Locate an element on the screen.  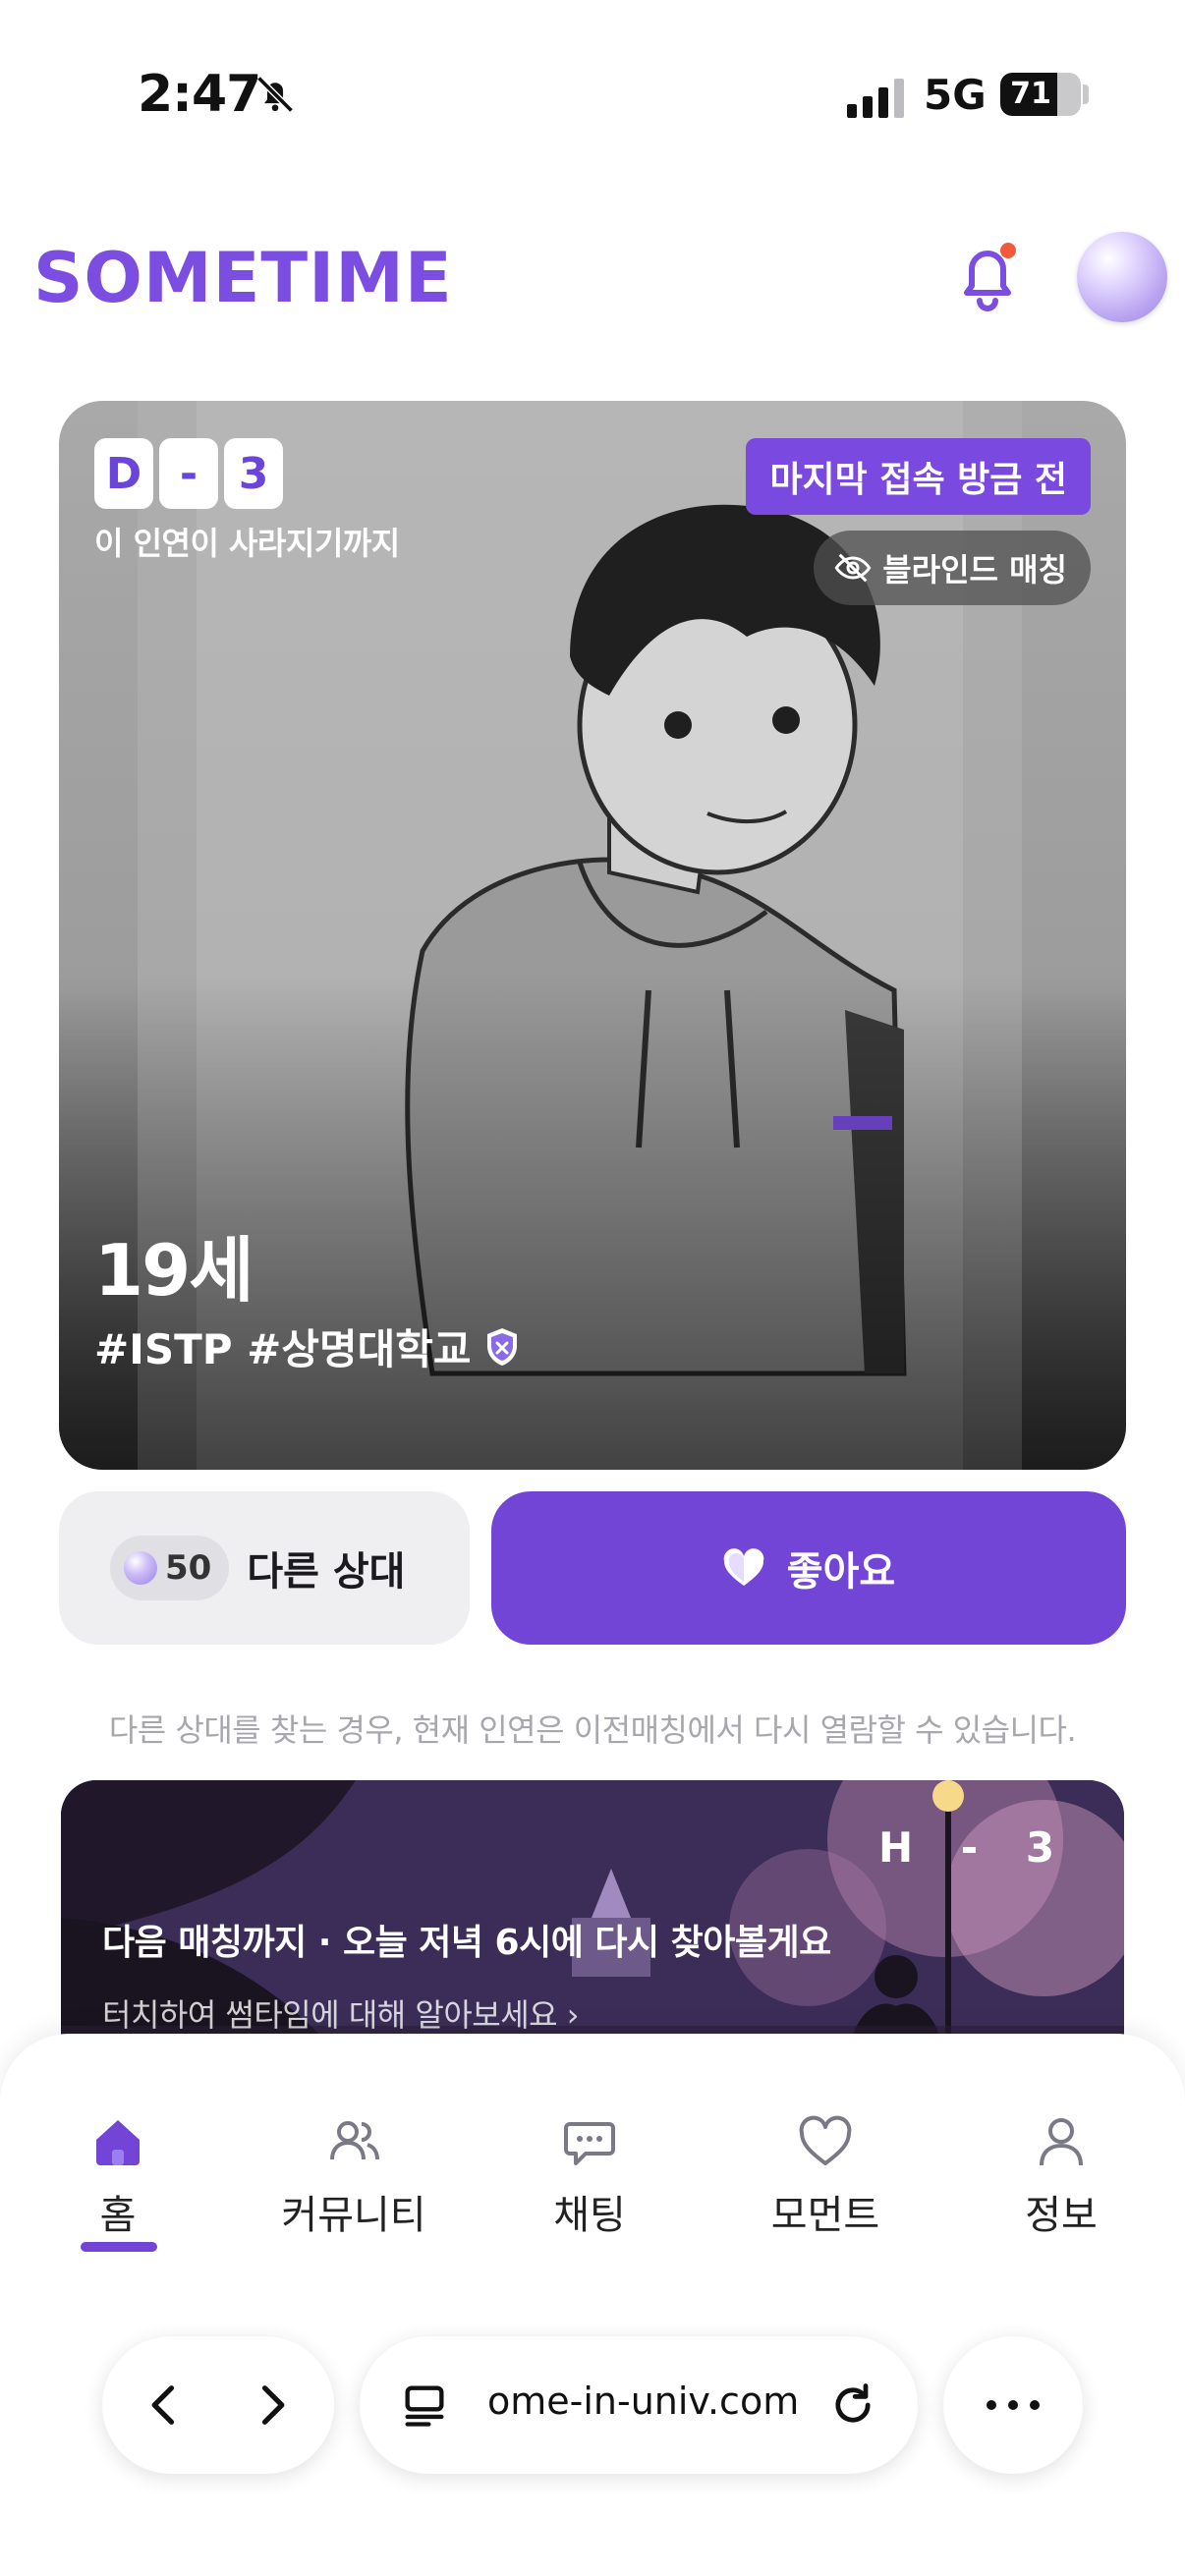
profile-avatar is located at coordinates (1122, 277).